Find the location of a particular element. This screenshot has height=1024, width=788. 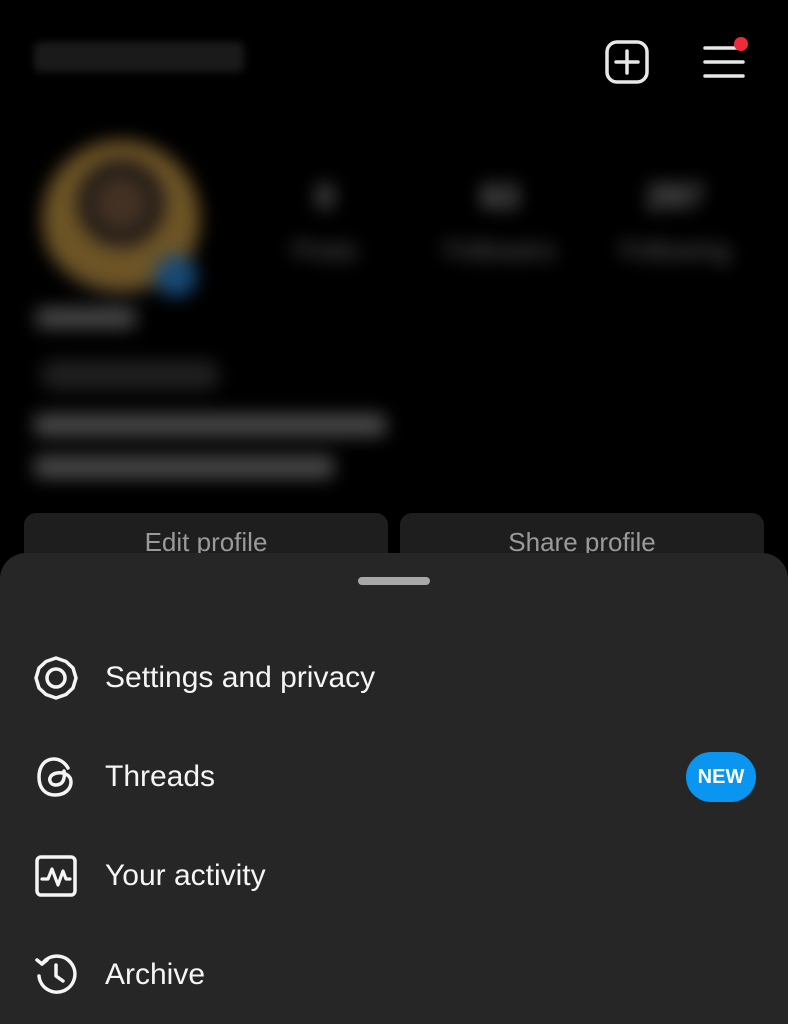

activity-icon is located at coordinates (56, 876).